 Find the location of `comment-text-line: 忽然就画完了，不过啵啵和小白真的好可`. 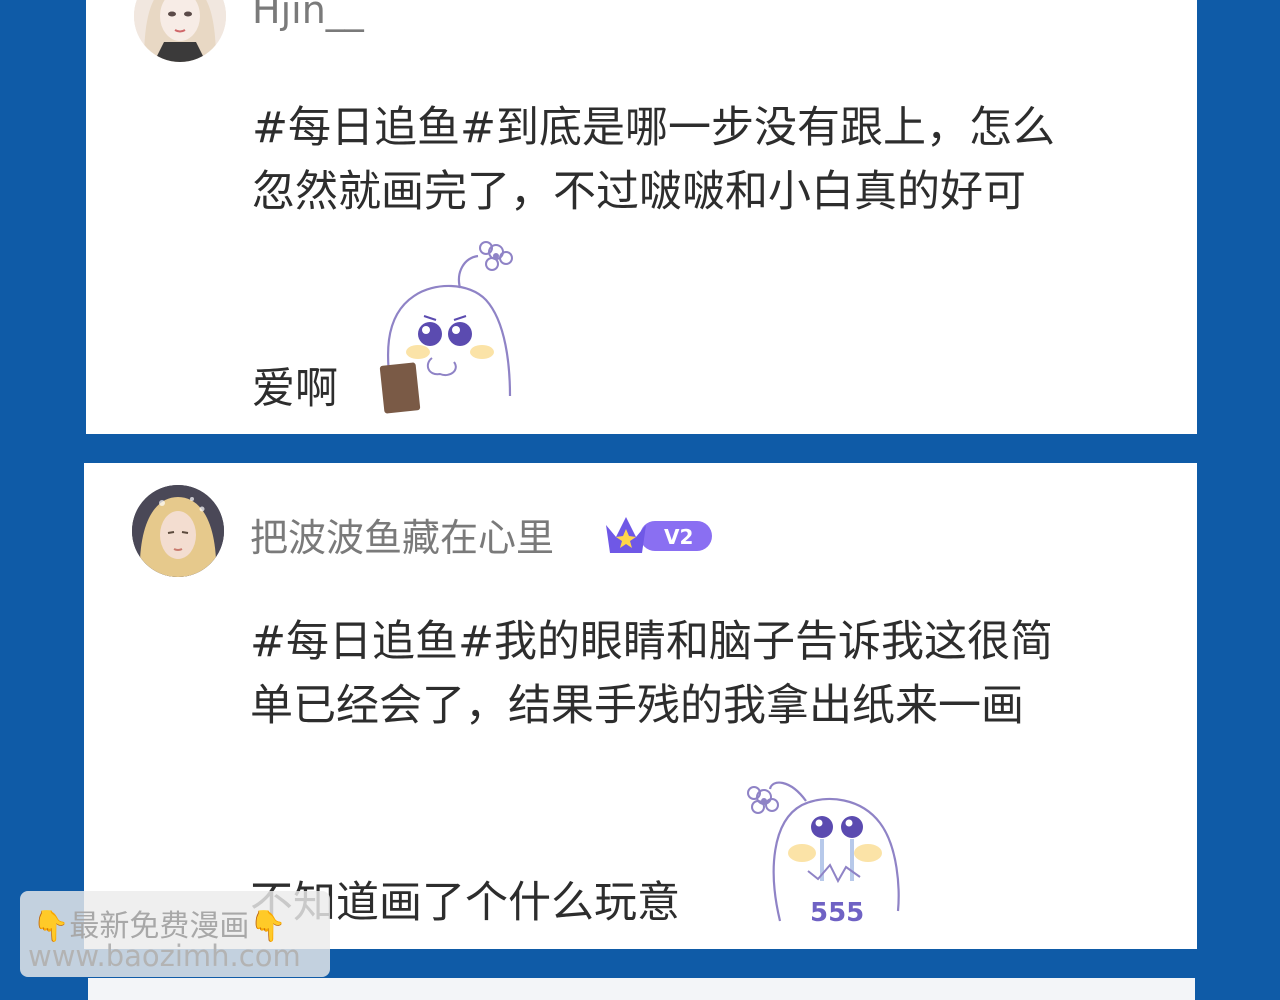

comment-text-line: 忽然就画完了，不过啵啵和小白真的好可 is located at coordinates (639, 192).